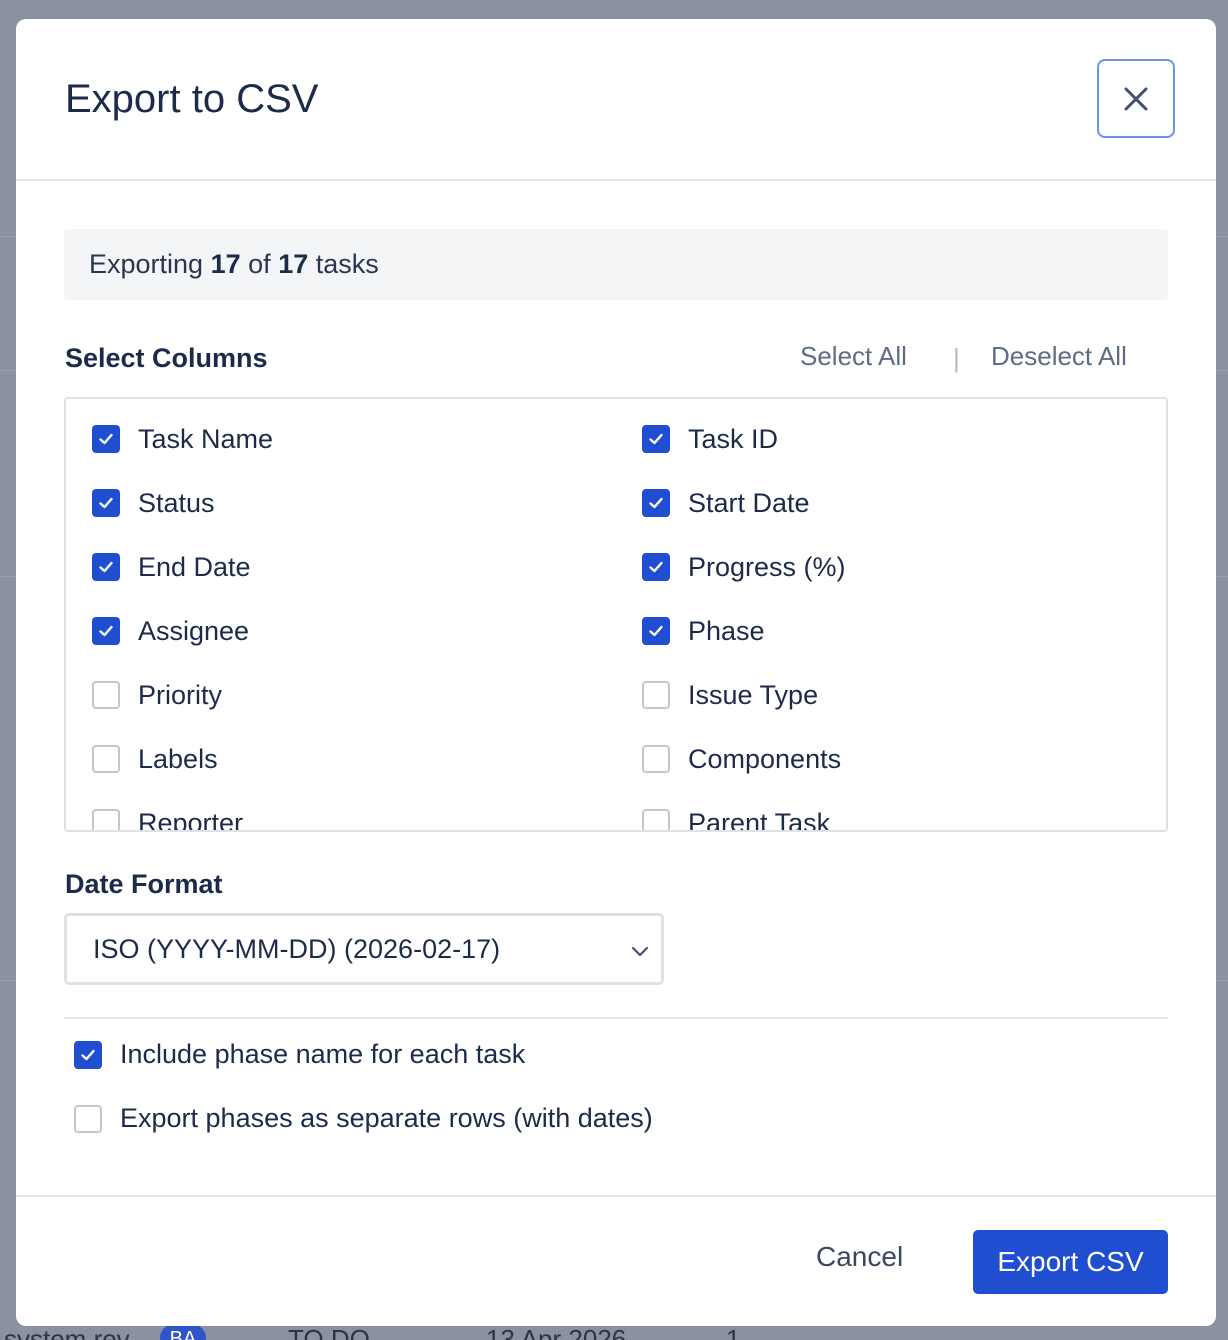  I want to click on checkbox-task-name: Task Name, so click(182, 439).